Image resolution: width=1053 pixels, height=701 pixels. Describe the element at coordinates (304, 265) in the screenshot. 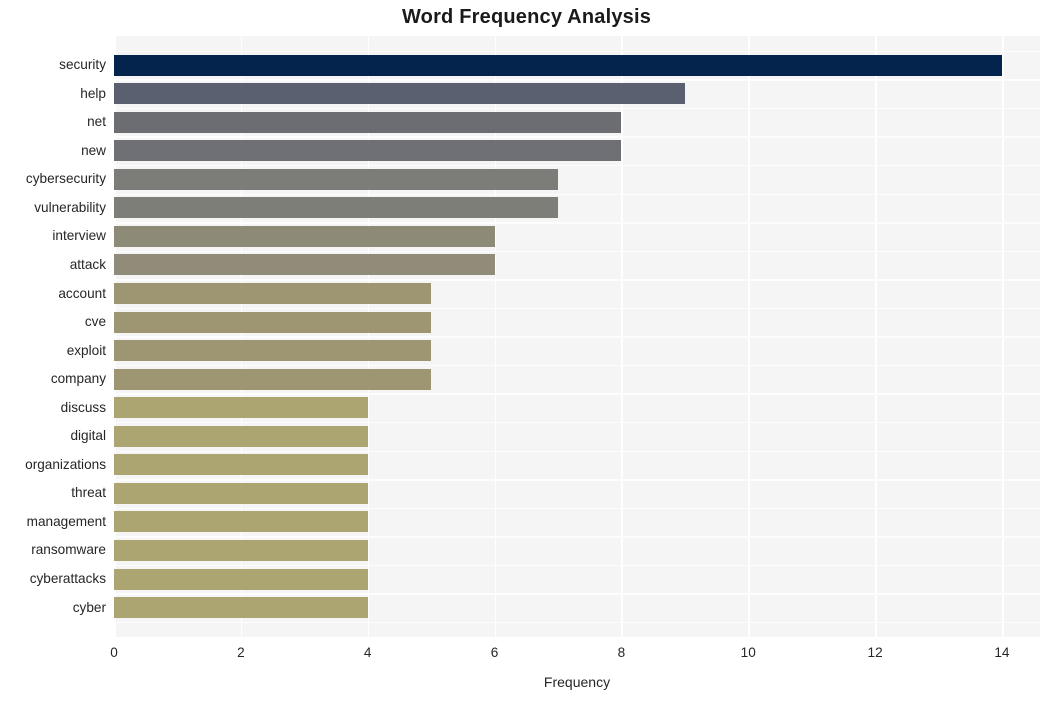

I see `bar-attack` at that location.